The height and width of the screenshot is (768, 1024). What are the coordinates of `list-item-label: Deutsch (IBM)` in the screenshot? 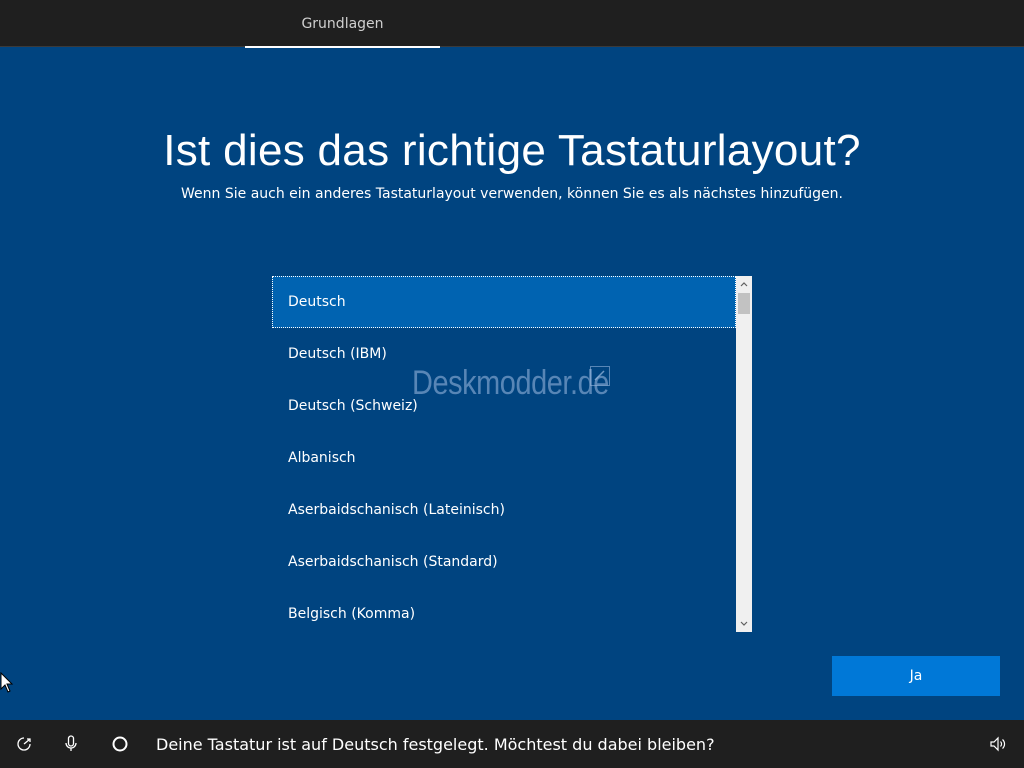 It's located at (337, 354).